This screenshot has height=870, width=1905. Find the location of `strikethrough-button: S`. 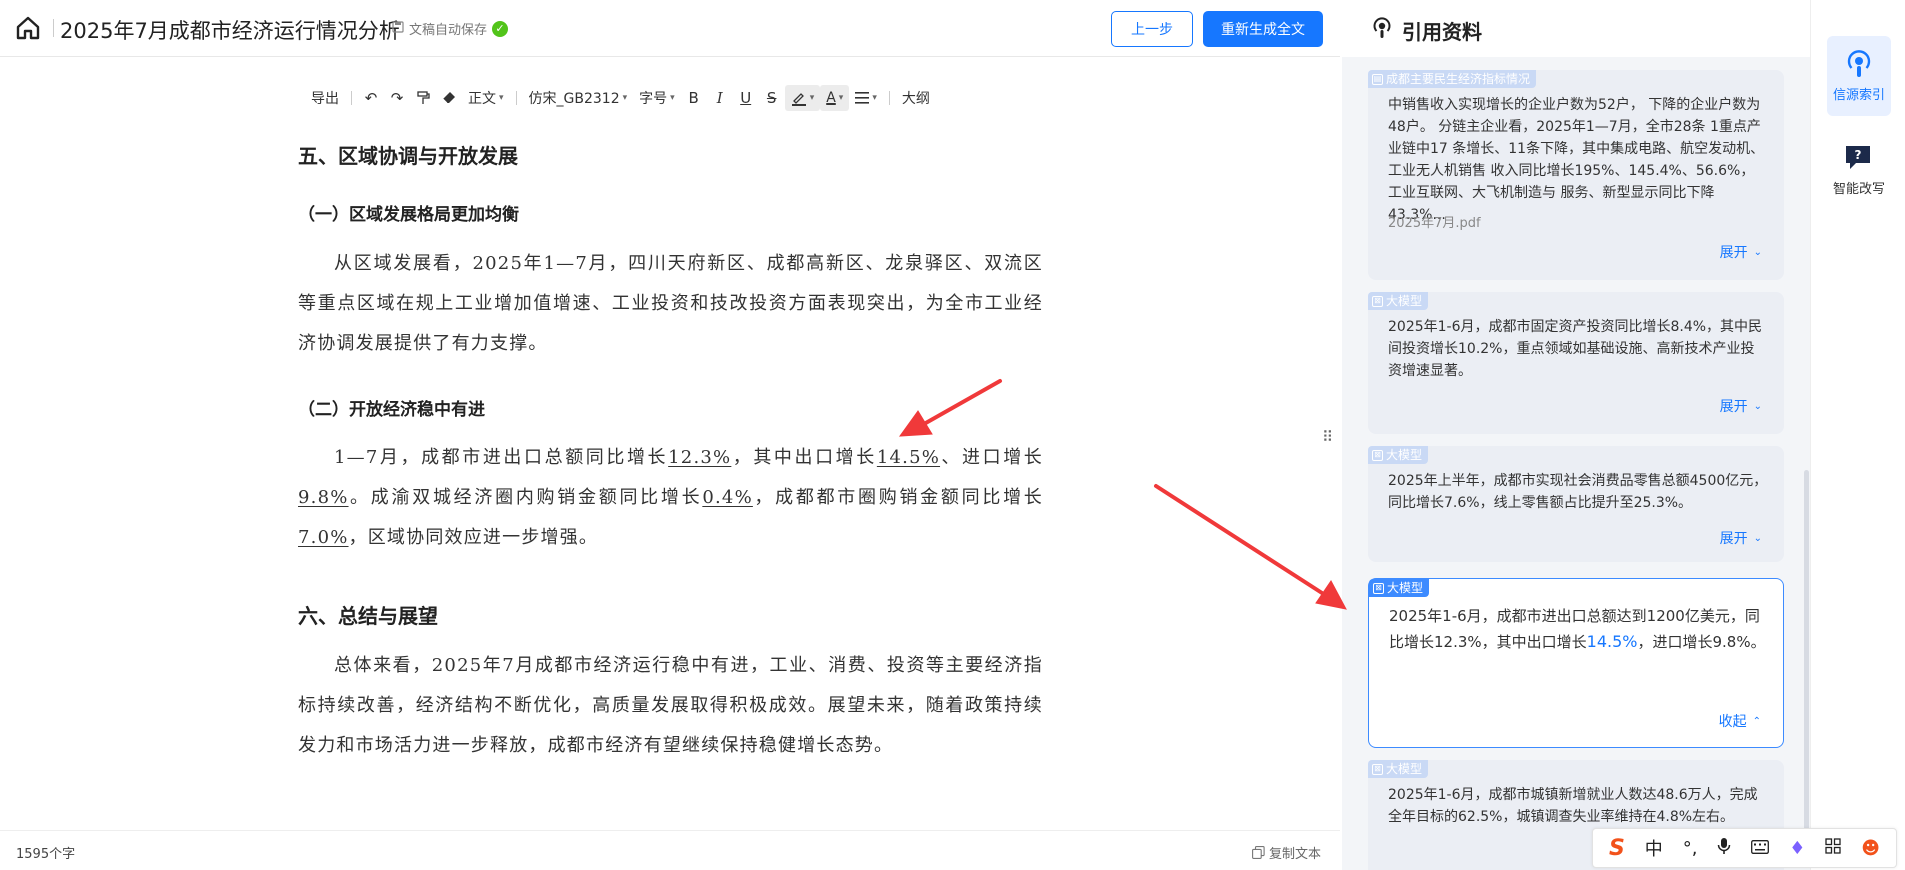

strikethrough-button: S is located at coordinates (772, 98).